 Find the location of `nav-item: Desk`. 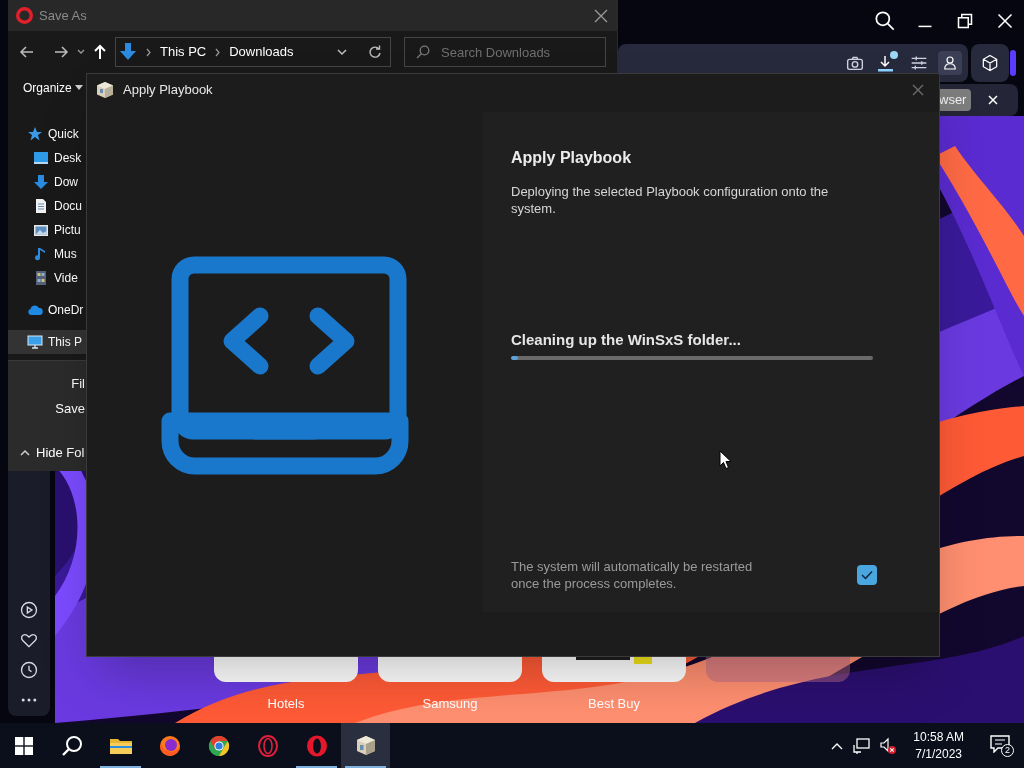

nav-item: Desk is located at coordinates (47, 158).